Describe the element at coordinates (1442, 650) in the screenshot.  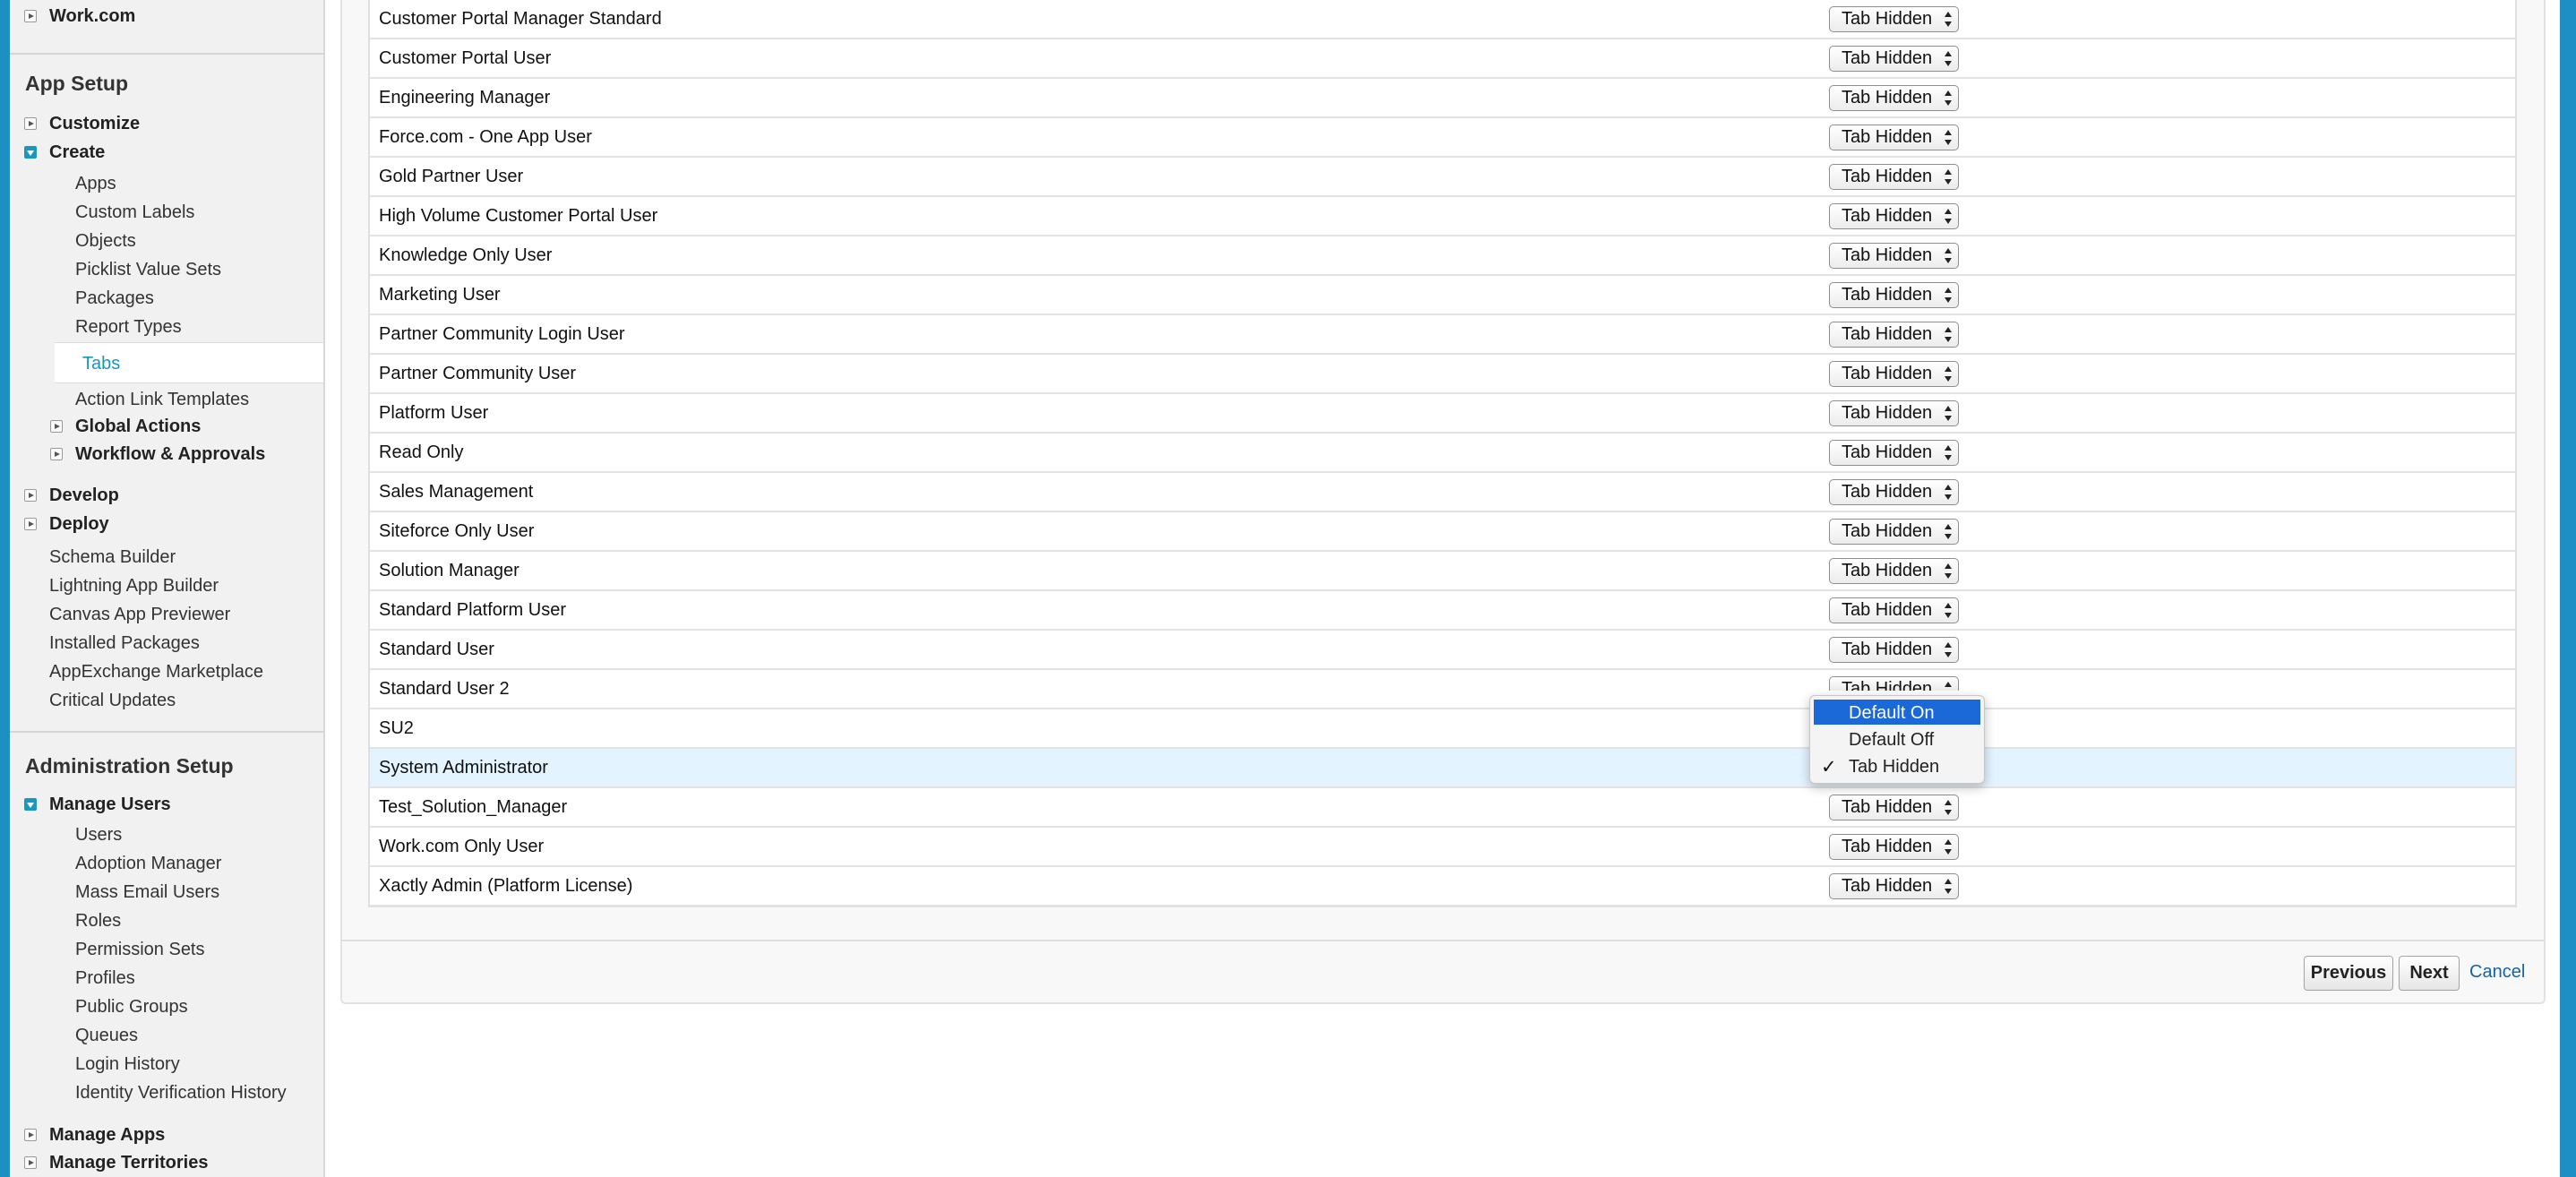
I see `table-row: Standard User Tab Hidden` at that location.